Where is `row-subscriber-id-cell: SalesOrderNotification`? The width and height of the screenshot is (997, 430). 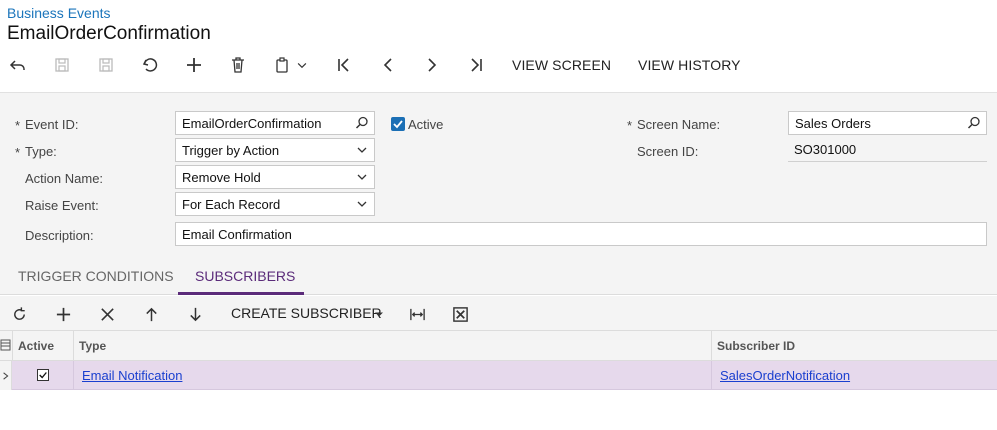
row-subscriber-id-cell: SalesOrderNotification is located at coordinates (854, 375).